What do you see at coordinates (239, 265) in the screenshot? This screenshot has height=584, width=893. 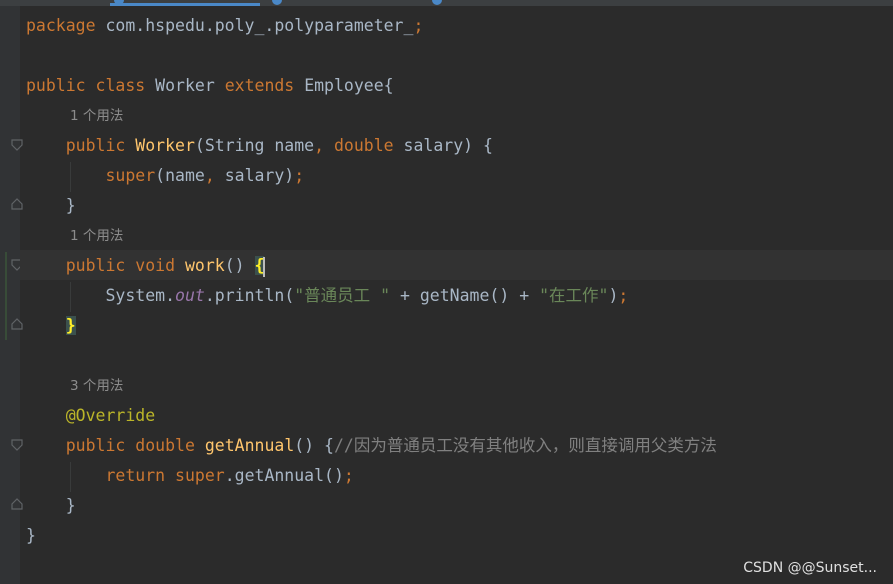 I see `parentheses: ()` at bounding box center [239, 265].